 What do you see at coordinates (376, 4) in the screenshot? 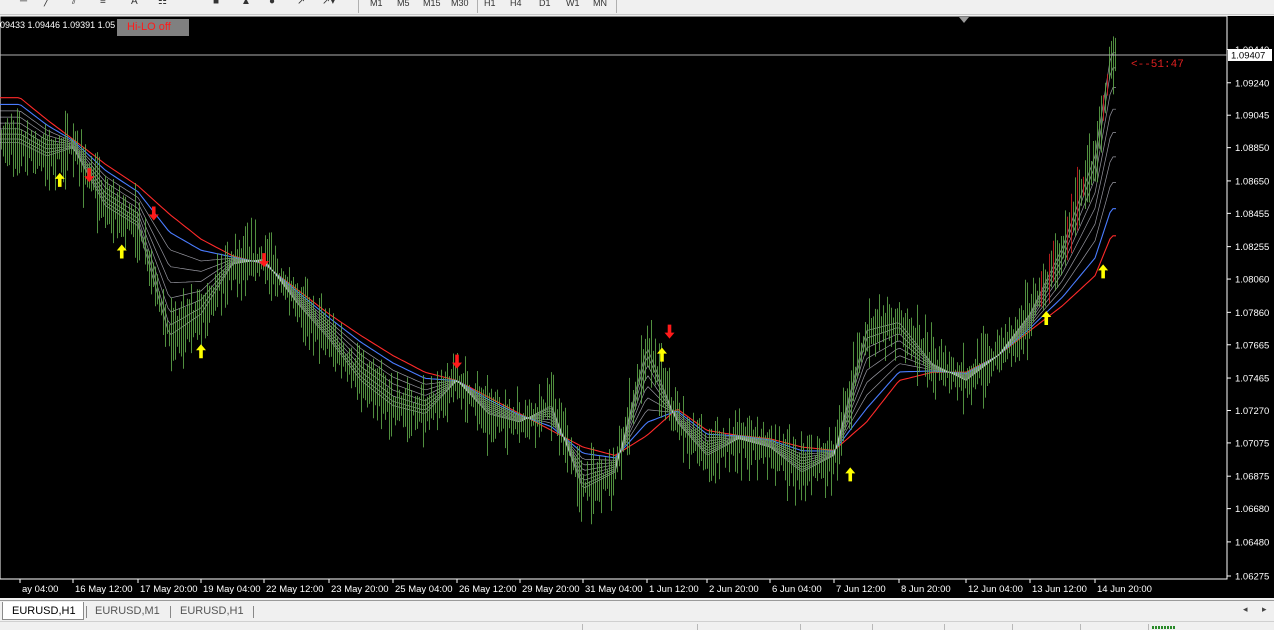
I see `timeframe-m1: M1` at bounding box center [376, 4].